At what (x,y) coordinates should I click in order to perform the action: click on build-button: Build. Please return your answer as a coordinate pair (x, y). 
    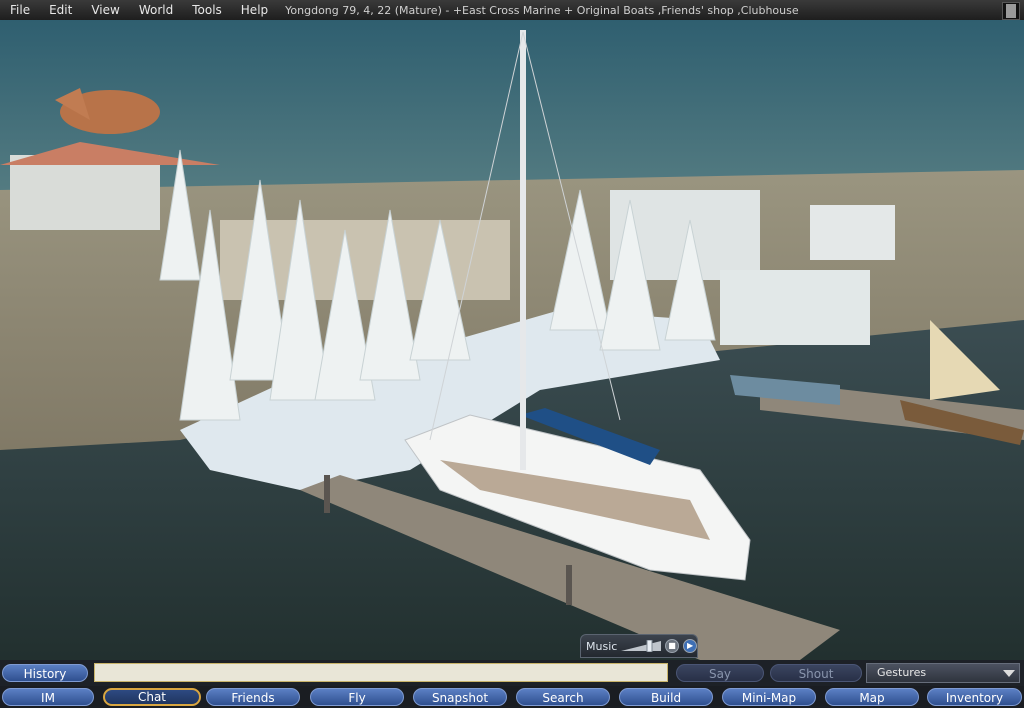
    Looking at the image, I should click on (666, 697).